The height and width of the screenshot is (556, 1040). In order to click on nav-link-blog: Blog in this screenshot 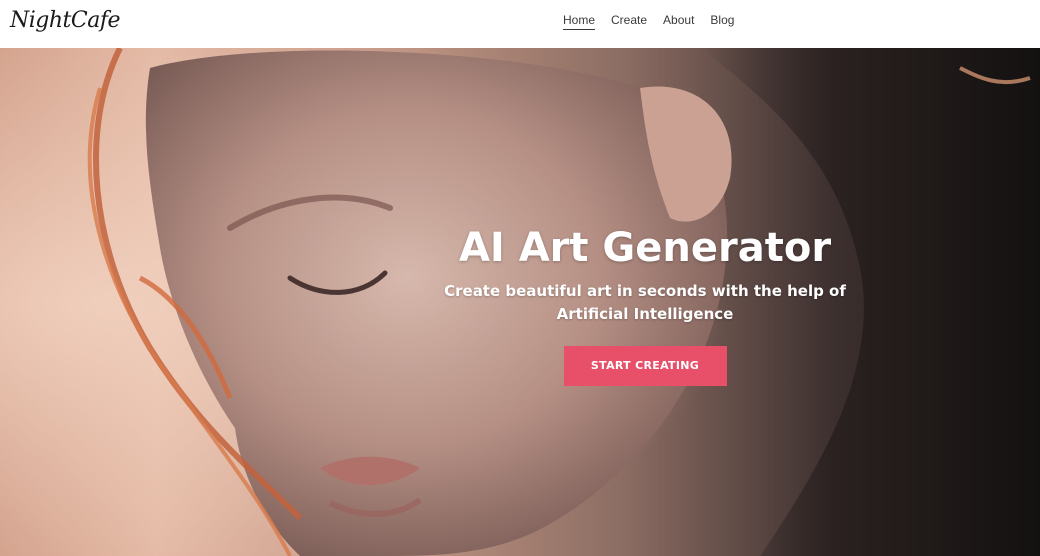, I will do `click(722, 21)`.